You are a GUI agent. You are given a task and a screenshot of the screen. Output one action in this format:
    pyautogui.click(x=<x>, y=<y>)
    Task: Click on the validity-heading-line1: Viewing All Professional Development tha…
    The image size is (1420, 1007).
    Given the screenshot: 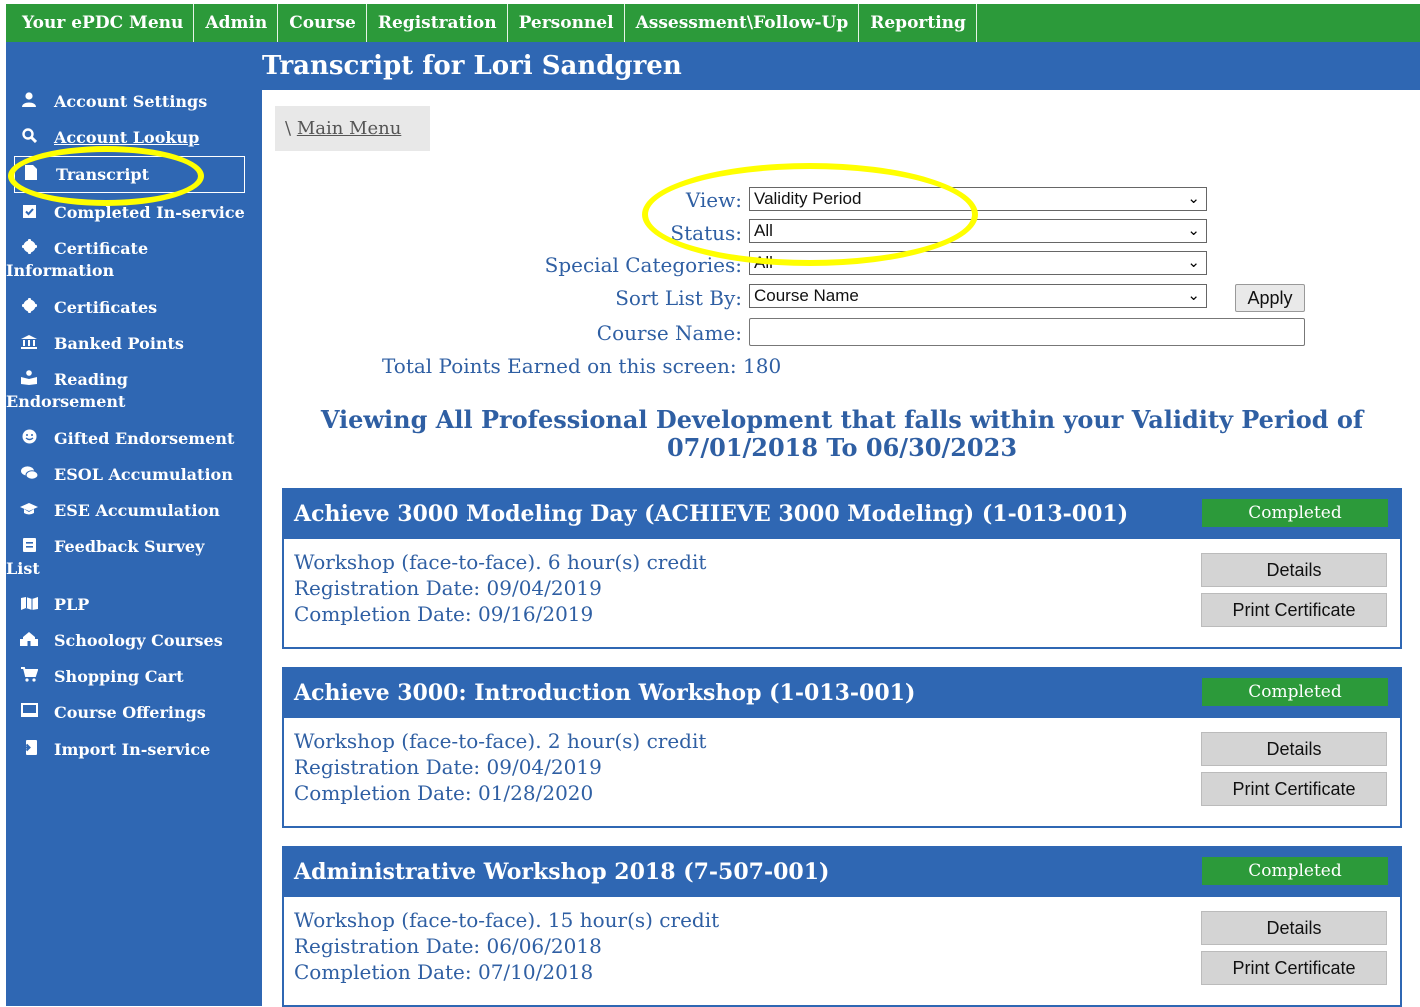 What is the action you would take?
    pyautogui.click(x=842, y=419)
    